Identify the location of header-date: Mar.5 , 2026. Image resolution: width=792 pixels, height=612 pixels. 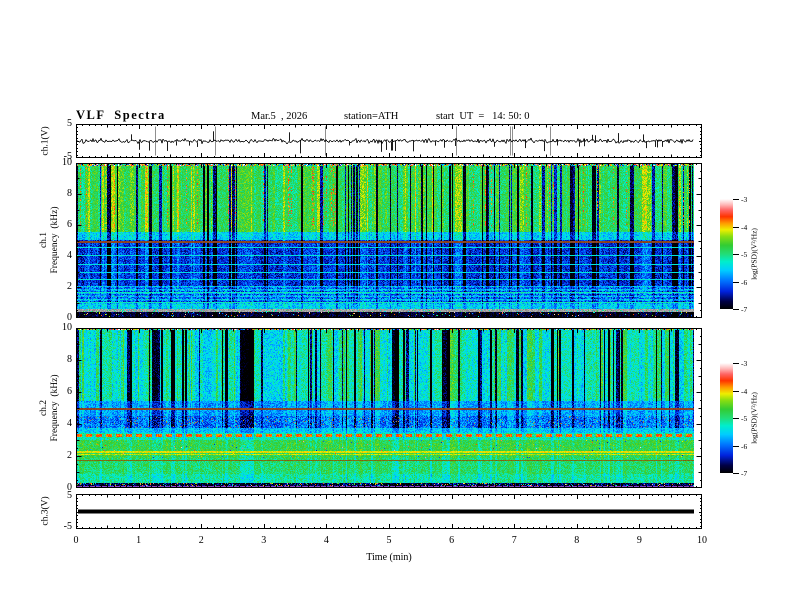
(279, 116).